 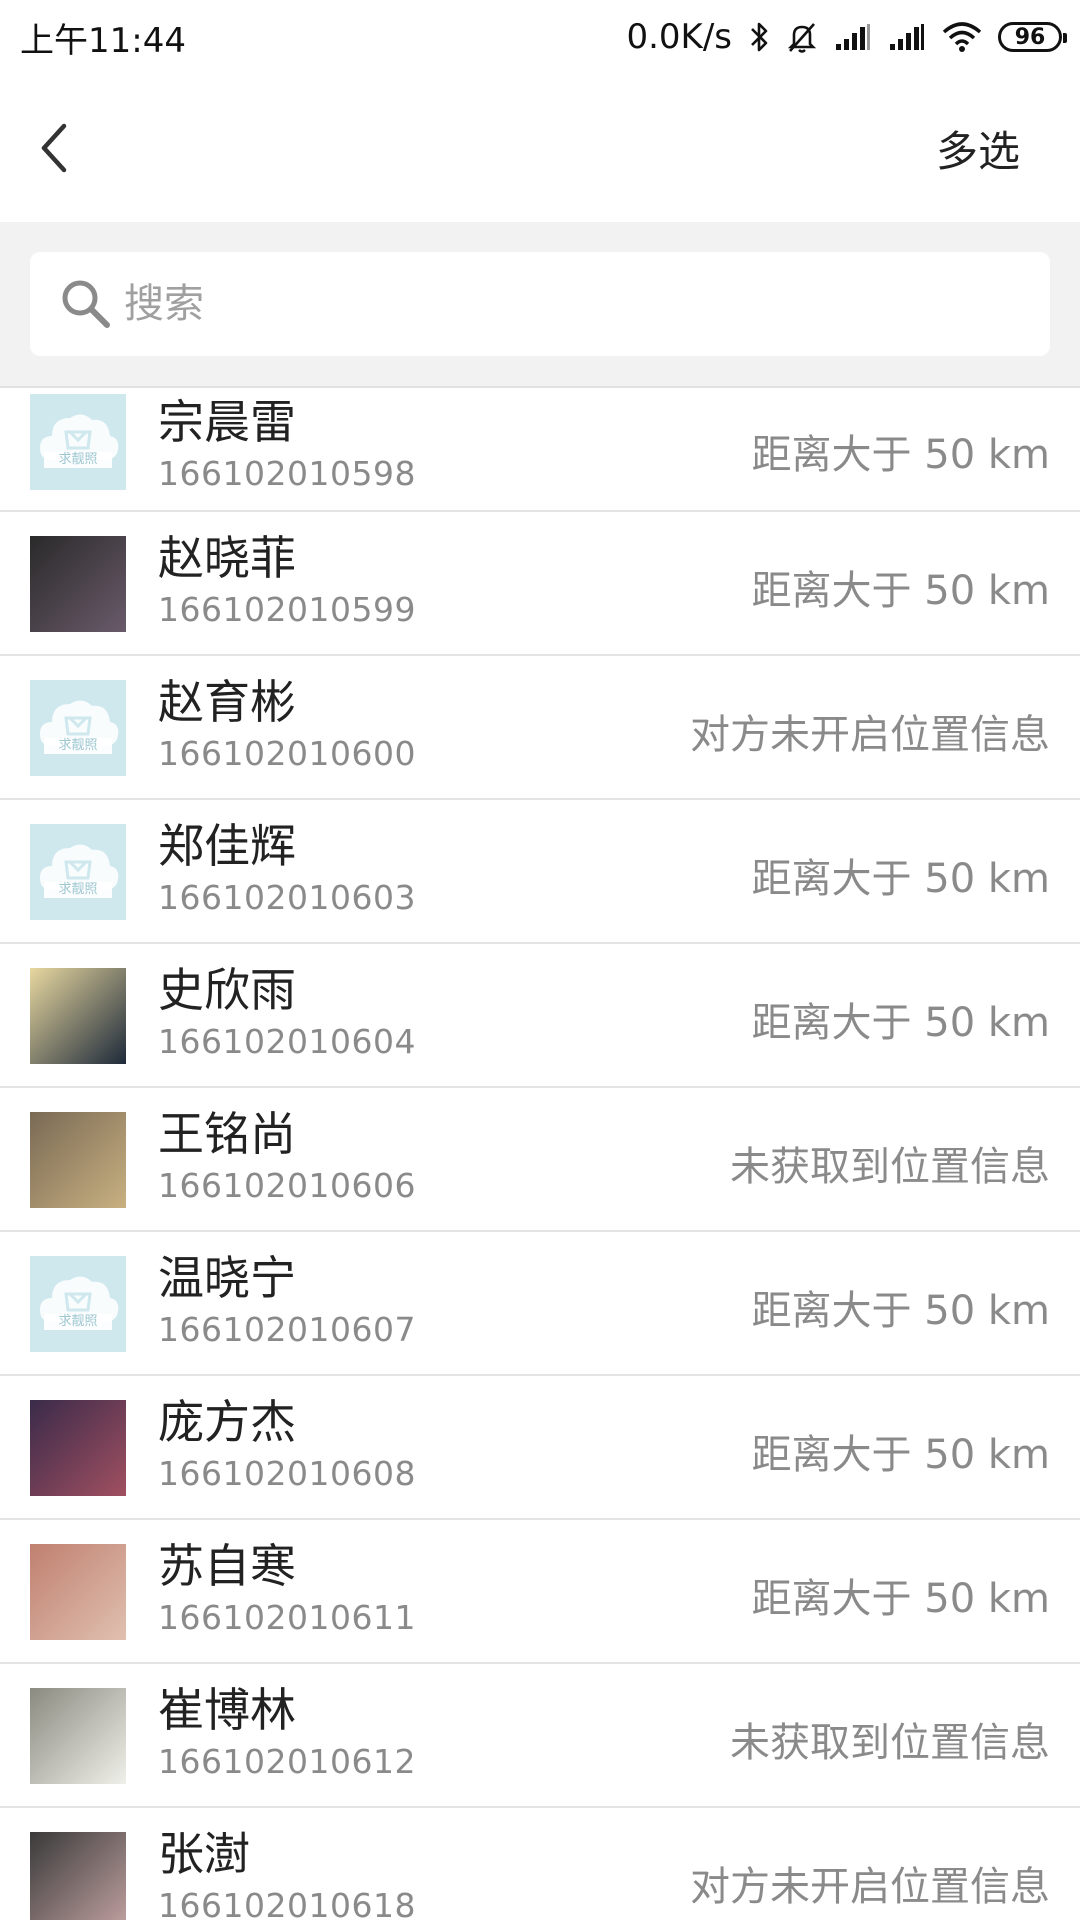 I want to click on search-icon, so click(x=86, y=304).